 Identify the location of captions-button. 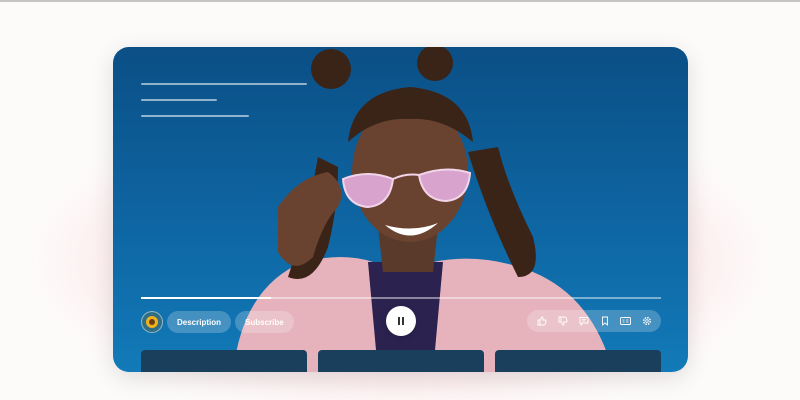
(626, 321).